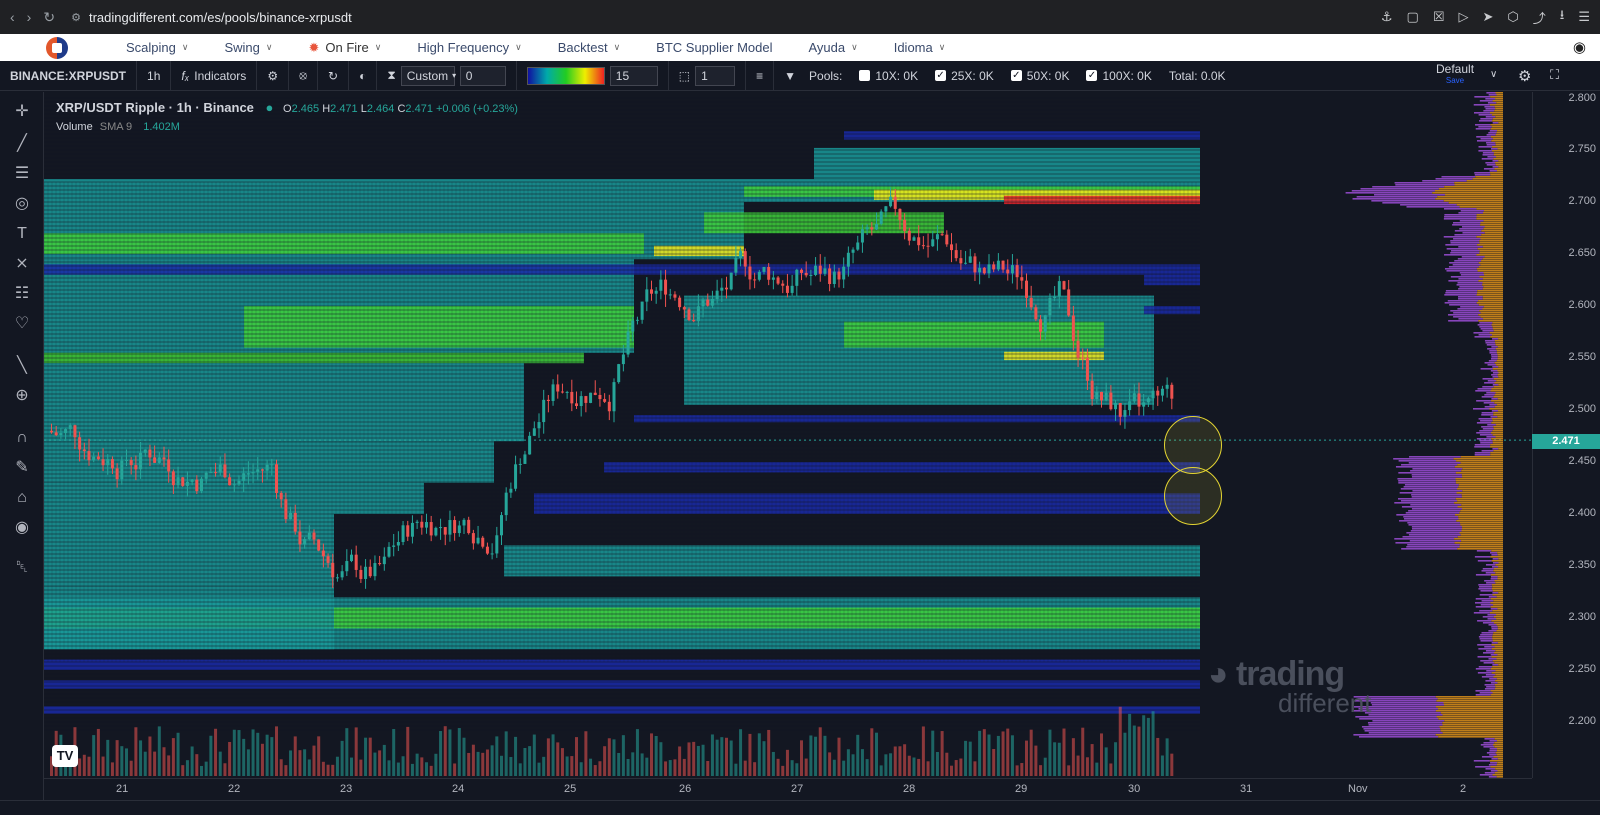 The width and height of the screenshot is (1600, 815). What do you see at coordinates (1512, 17) in the screenshot?
I see `extensions-icon: ⬡` at bounding box center [1512, 17].